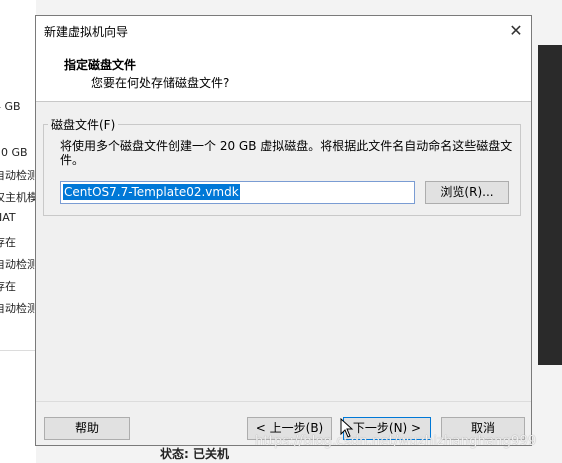  I want to click on bg-divider, so click(18, 350).